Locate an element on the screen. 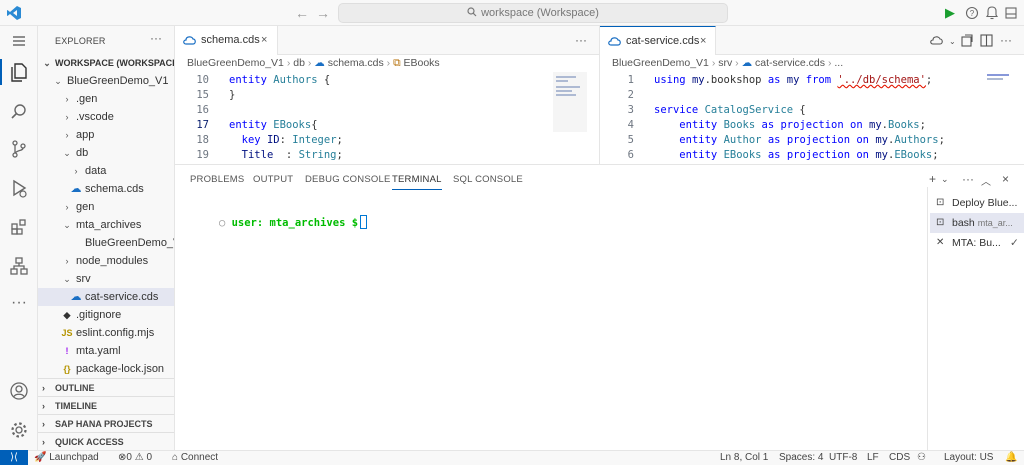 The image size is (1024, 465). tree-item: ☁ schema.cds is located at coordinates (106, 189).